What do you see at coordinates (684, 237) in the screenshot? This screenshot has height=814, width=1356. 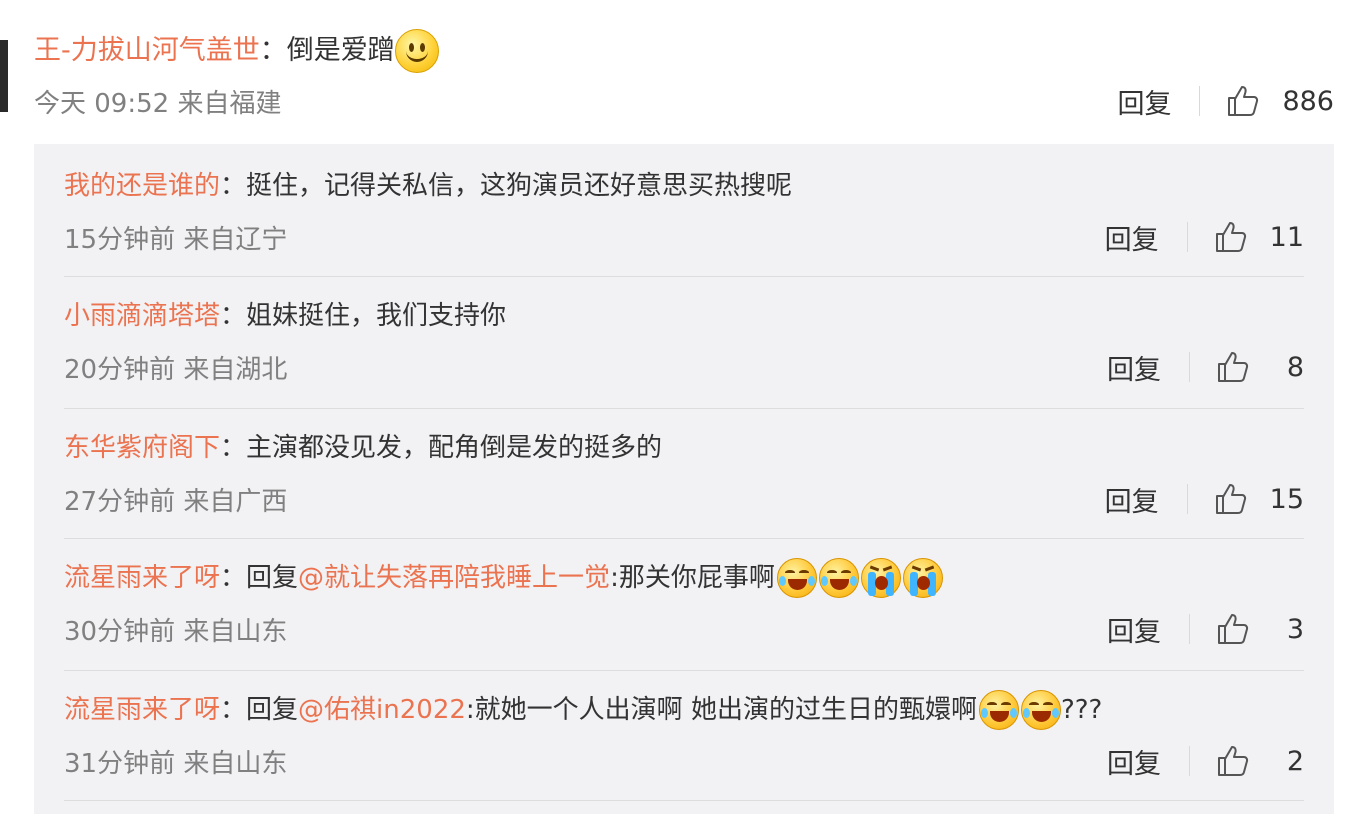 I see `reply-meta: 15分钟前 来自辽宁 回复 11` at bounding box center [684, 237].